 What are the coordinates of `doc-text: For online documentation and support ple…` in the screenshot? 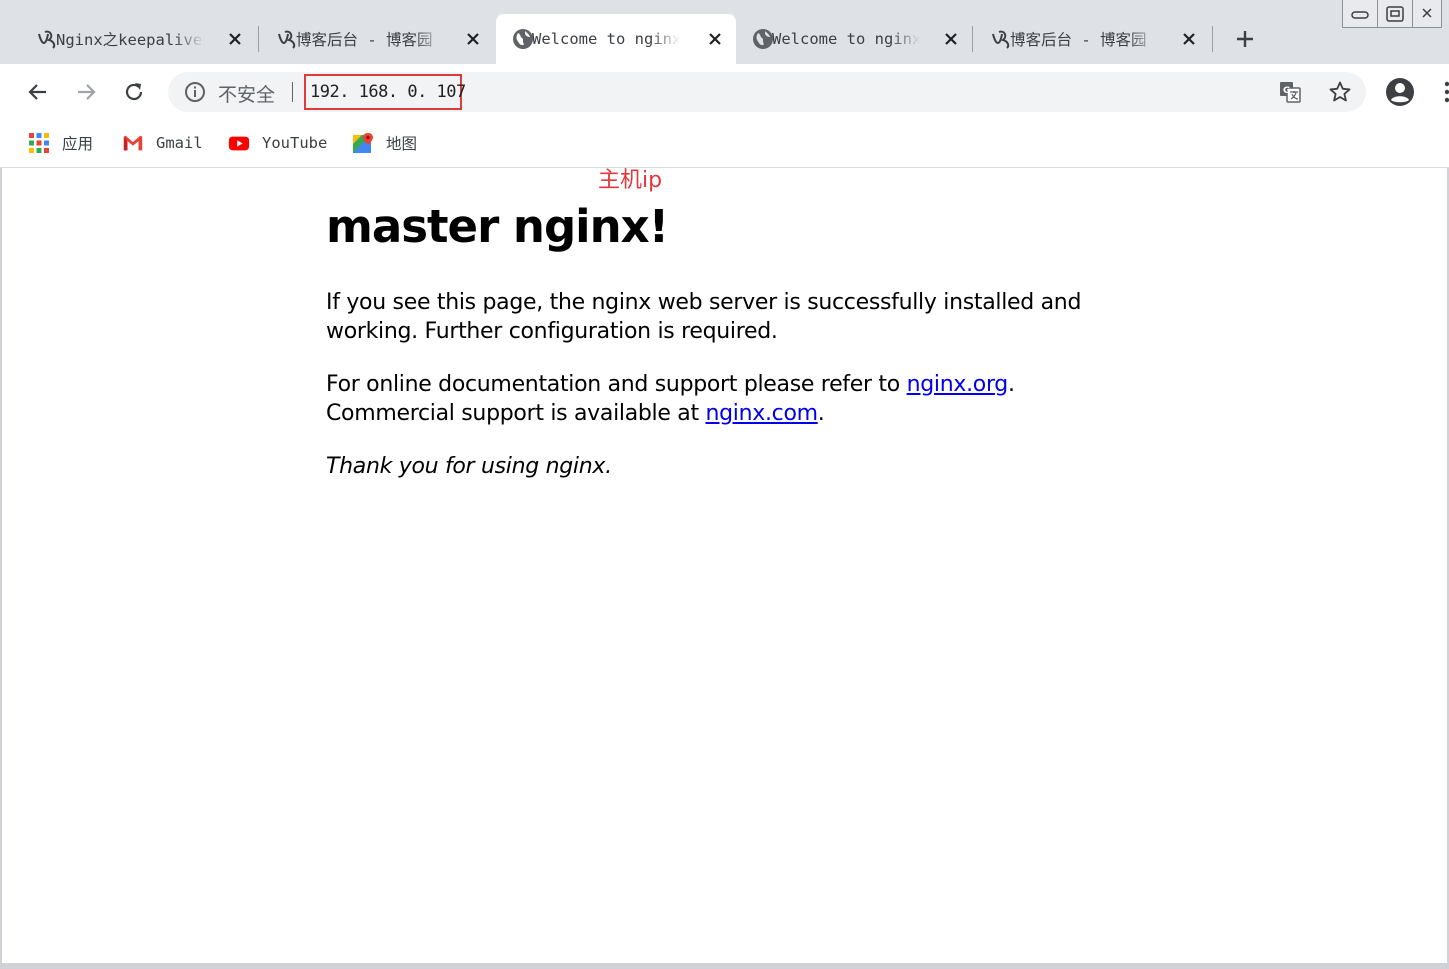 It's located at (616, 384).